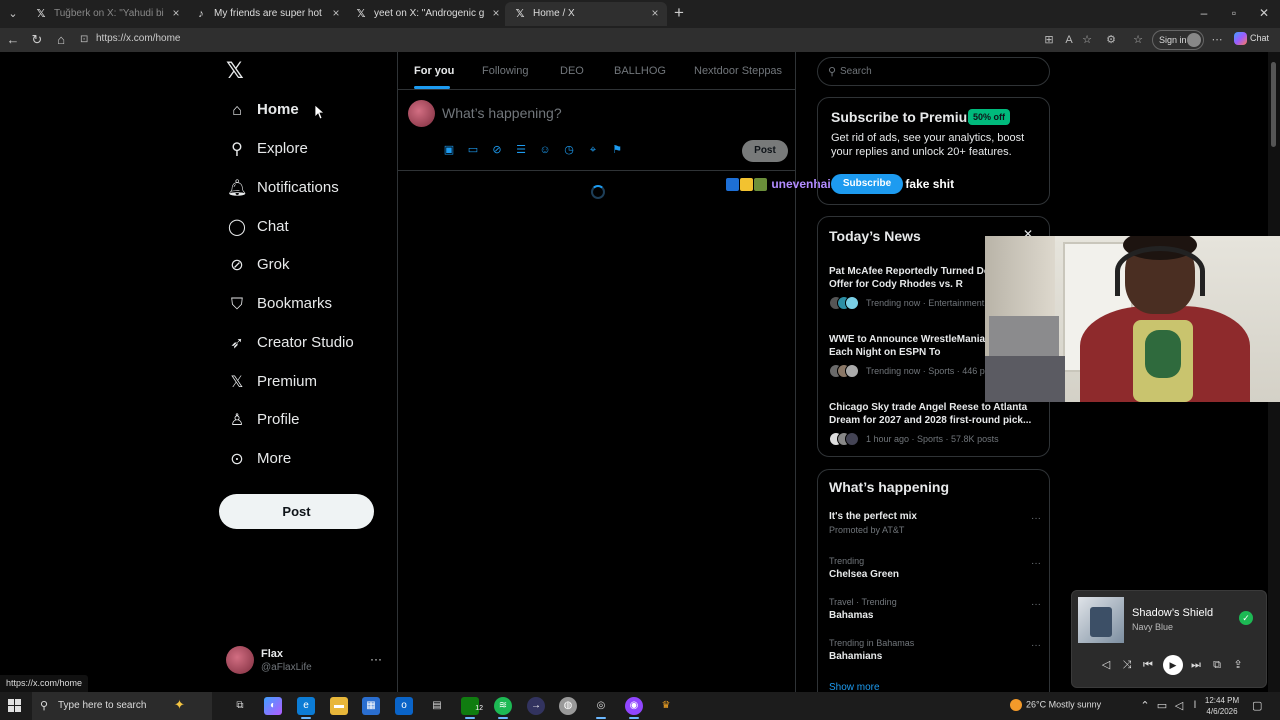 This screenshot has height=720, width=1280. Describe the element at coordinates (1195, 705) in the screenshot. I see `microphone-icon: ⏽` at that location.